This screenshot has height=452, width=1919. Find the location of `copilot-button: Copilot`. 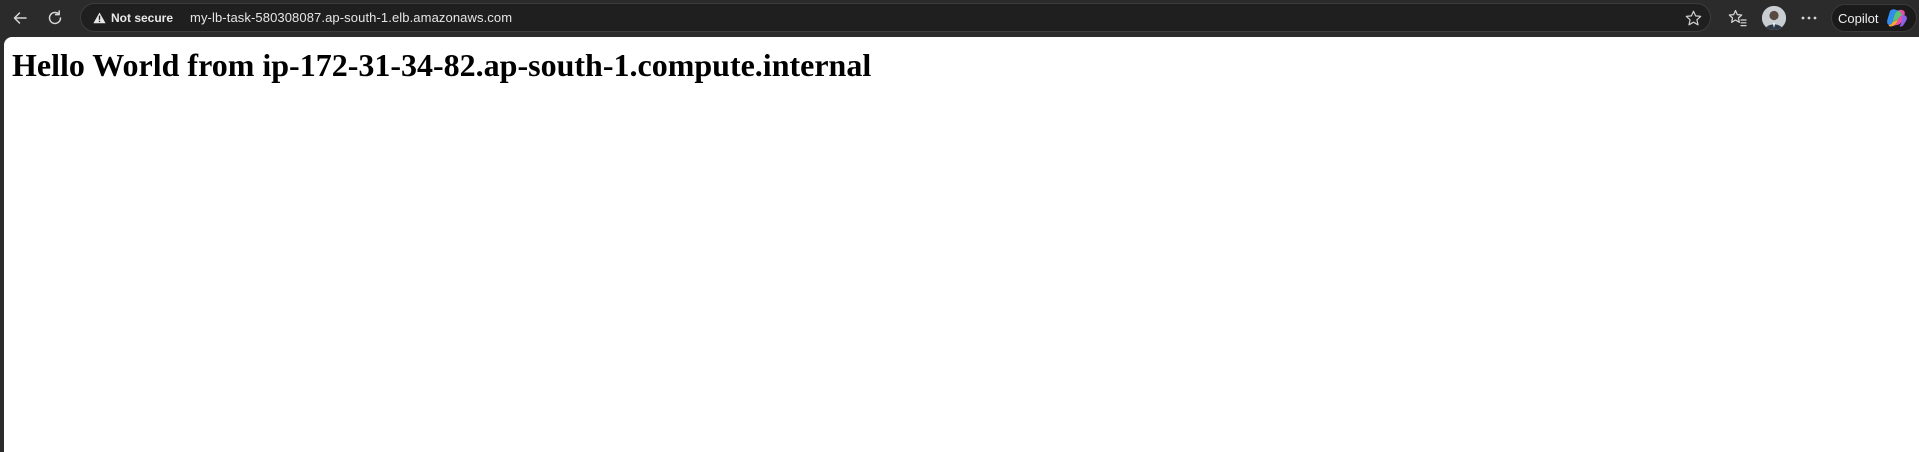

copilot-button: Copilot is located at coordinates (1874, 18).